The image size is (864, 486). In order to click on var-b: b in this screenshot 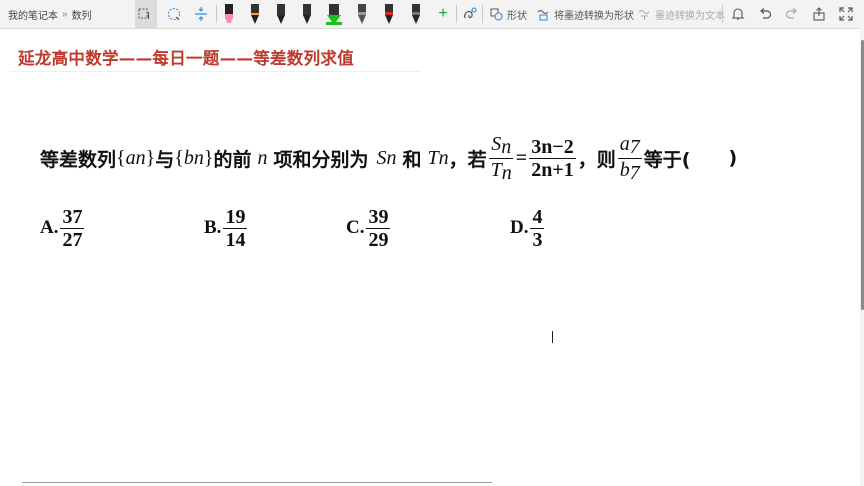, I will do `click(188, 157)`.